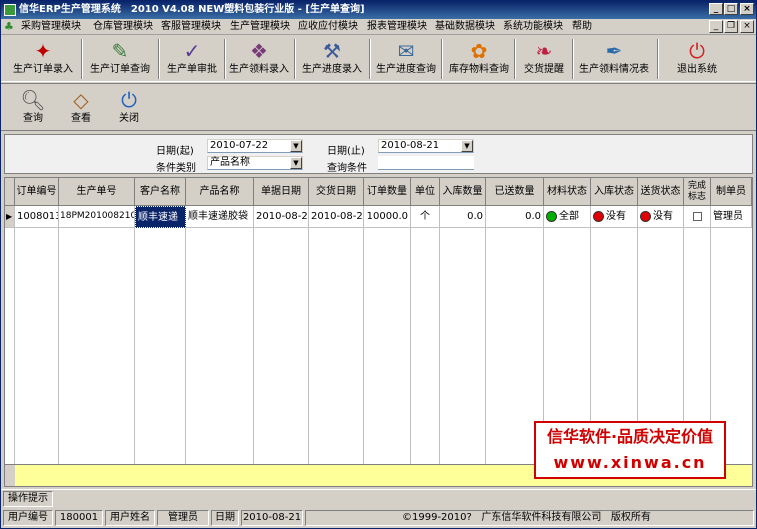 This screenshot has height=529, width=757. Describe the element at coordinates (465, 27) in the screenshot. I see `menu-basic-data: 基础数据模块` at that location.